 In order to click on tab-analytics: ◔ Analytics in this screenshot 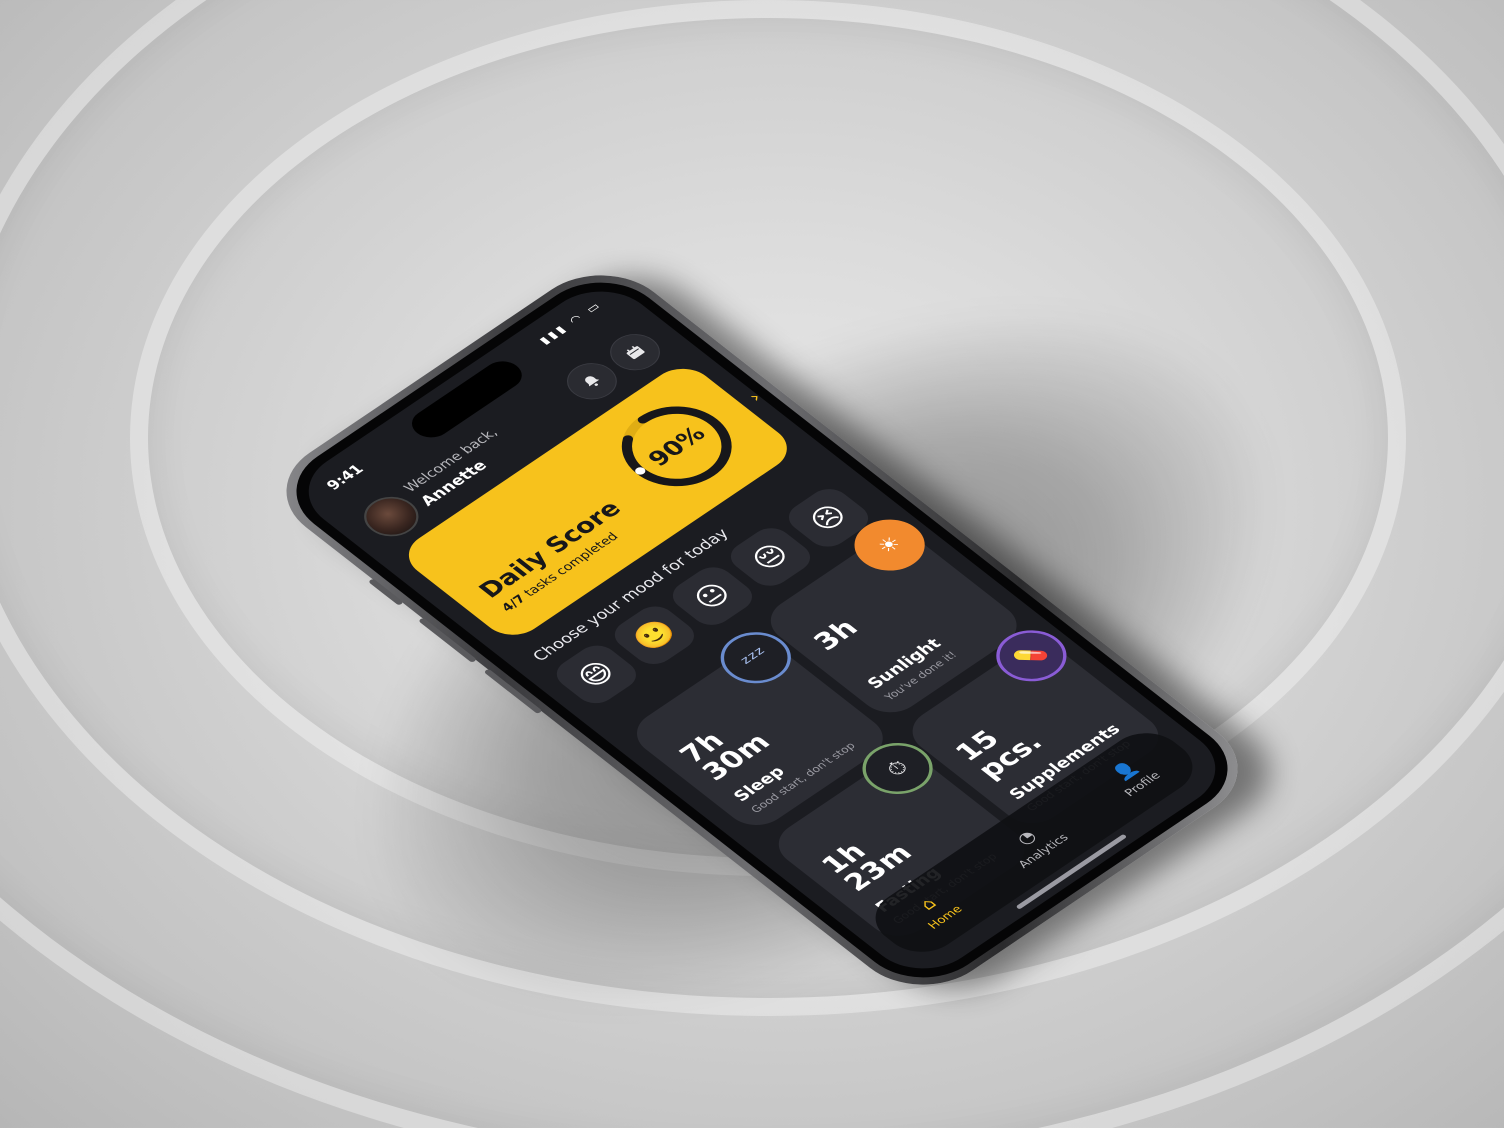, I will do `click(1033, 843)`.